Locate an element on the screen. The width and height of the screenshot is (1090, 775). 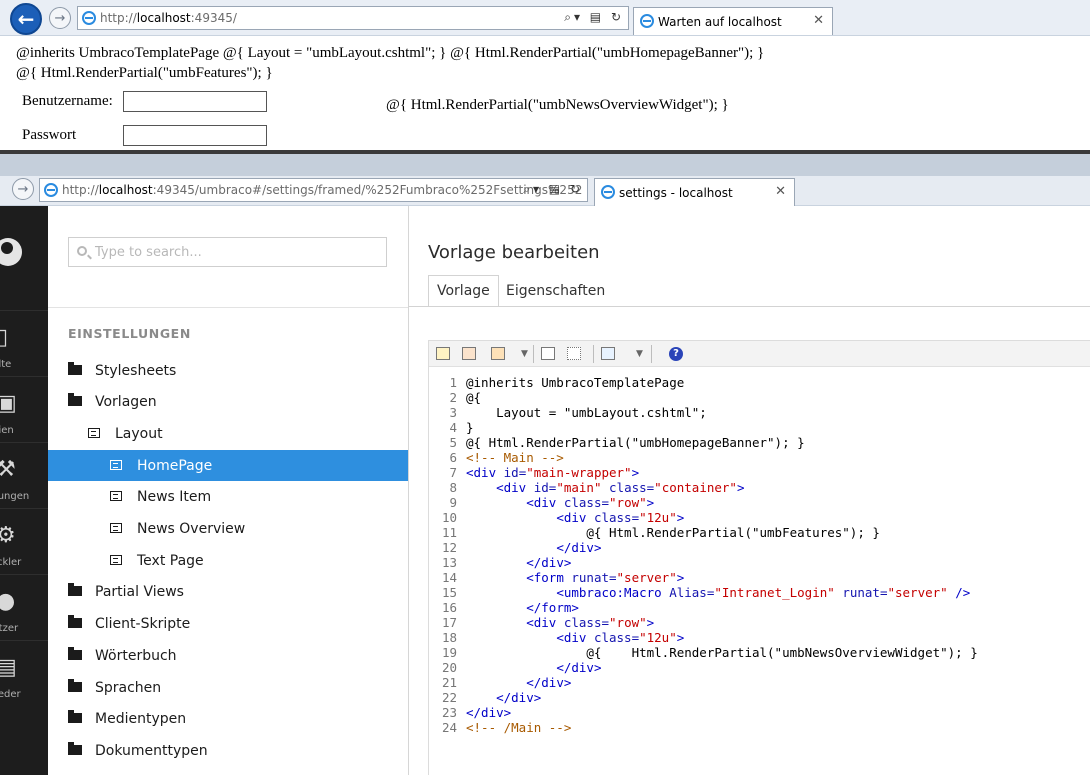
code-line: 13 </div> is located at coordinates (759, 562).